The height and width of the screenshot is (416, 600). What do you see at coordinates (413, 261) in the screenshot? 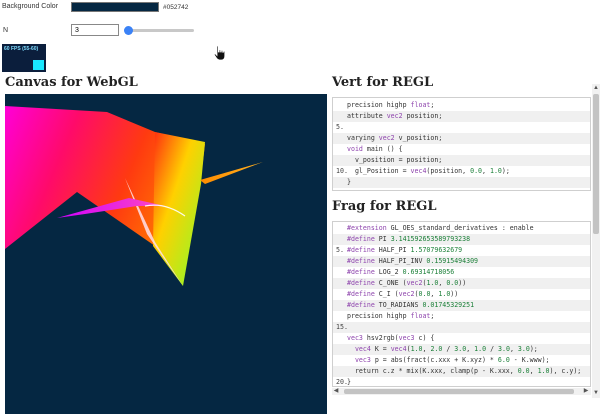
I see `frag-line-text: #define HALF_PI_INV 0.15915494309` at bounding box center [413, 261].